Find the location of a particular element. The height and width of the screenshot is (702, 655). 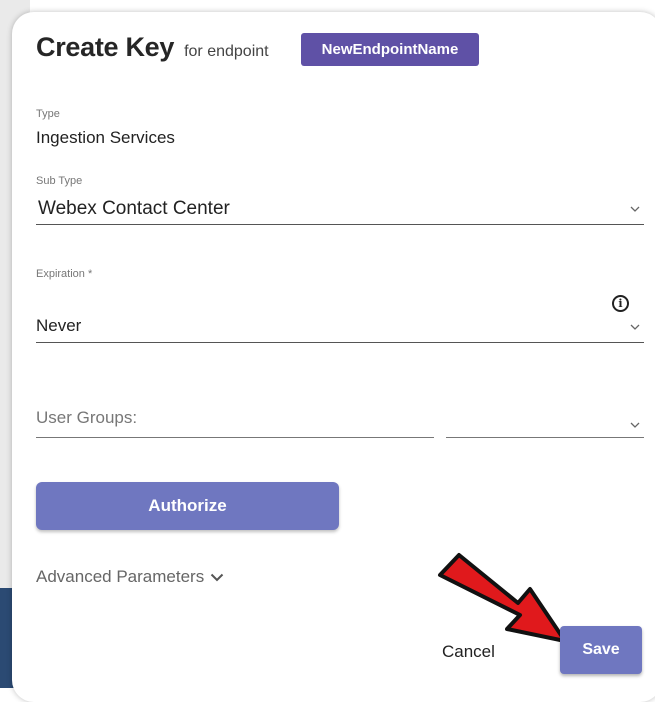

type-value: Ingestion Services is located at coordinates (105, 137).